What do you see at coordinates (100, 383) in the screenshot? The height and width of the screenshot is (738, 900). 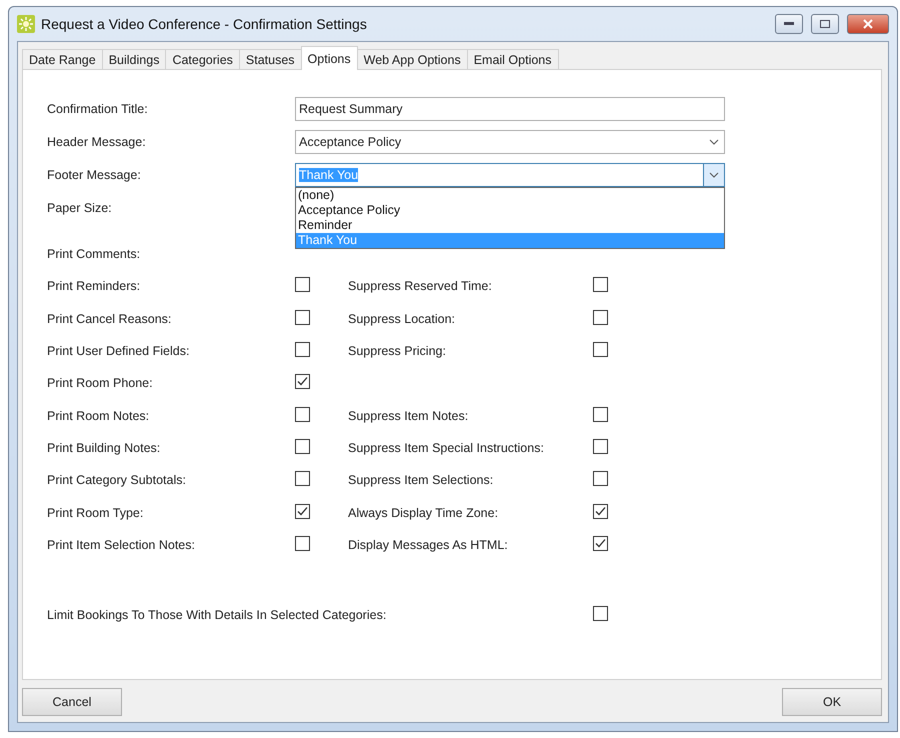 I see `option-label: Print Room Phone:` at bounding box center [100, 383].